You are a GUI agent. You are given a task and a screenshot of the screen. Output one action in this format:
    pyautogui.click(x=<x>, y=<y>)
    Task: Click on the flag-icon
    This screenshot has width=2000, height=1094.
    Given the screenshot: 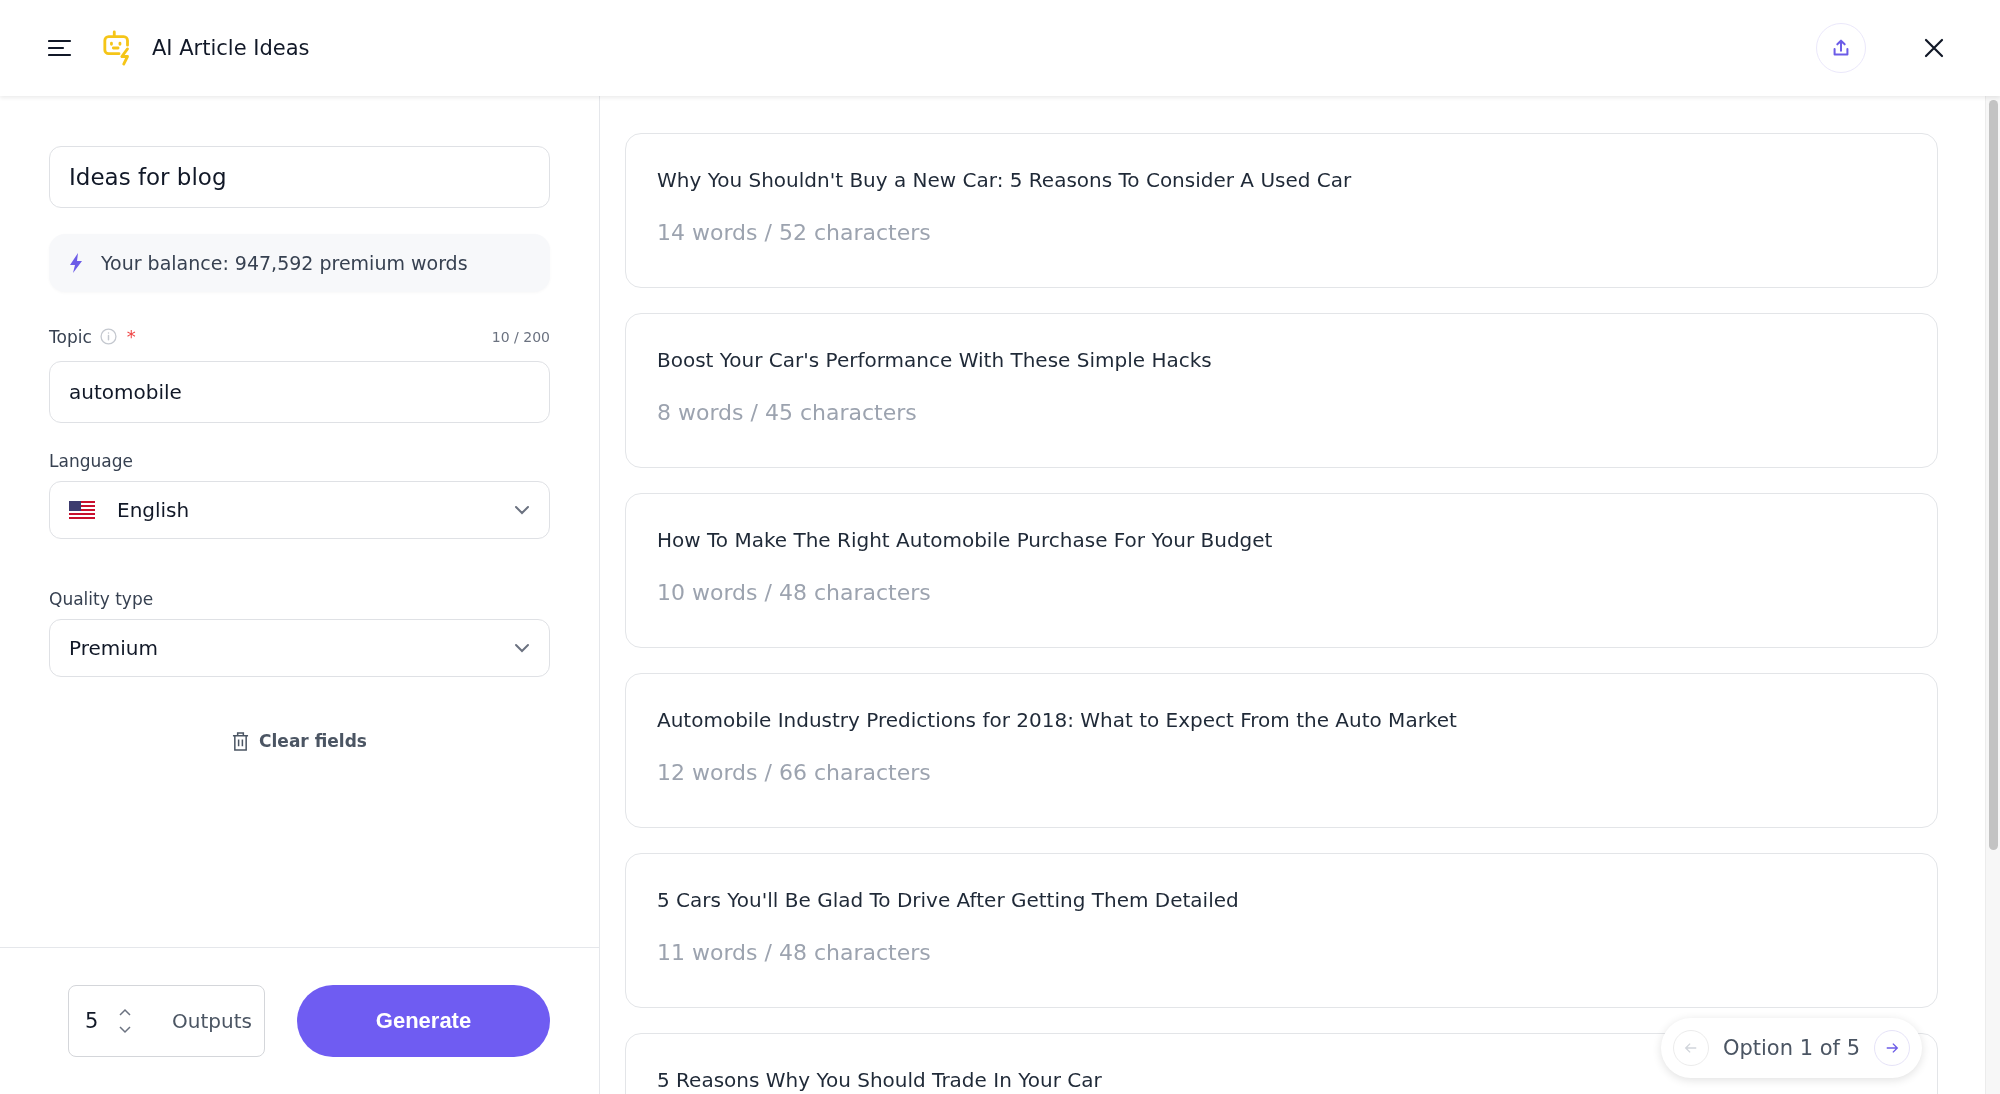 What is the action you would take?
    pyautogui.click(x=82, y=510)
    